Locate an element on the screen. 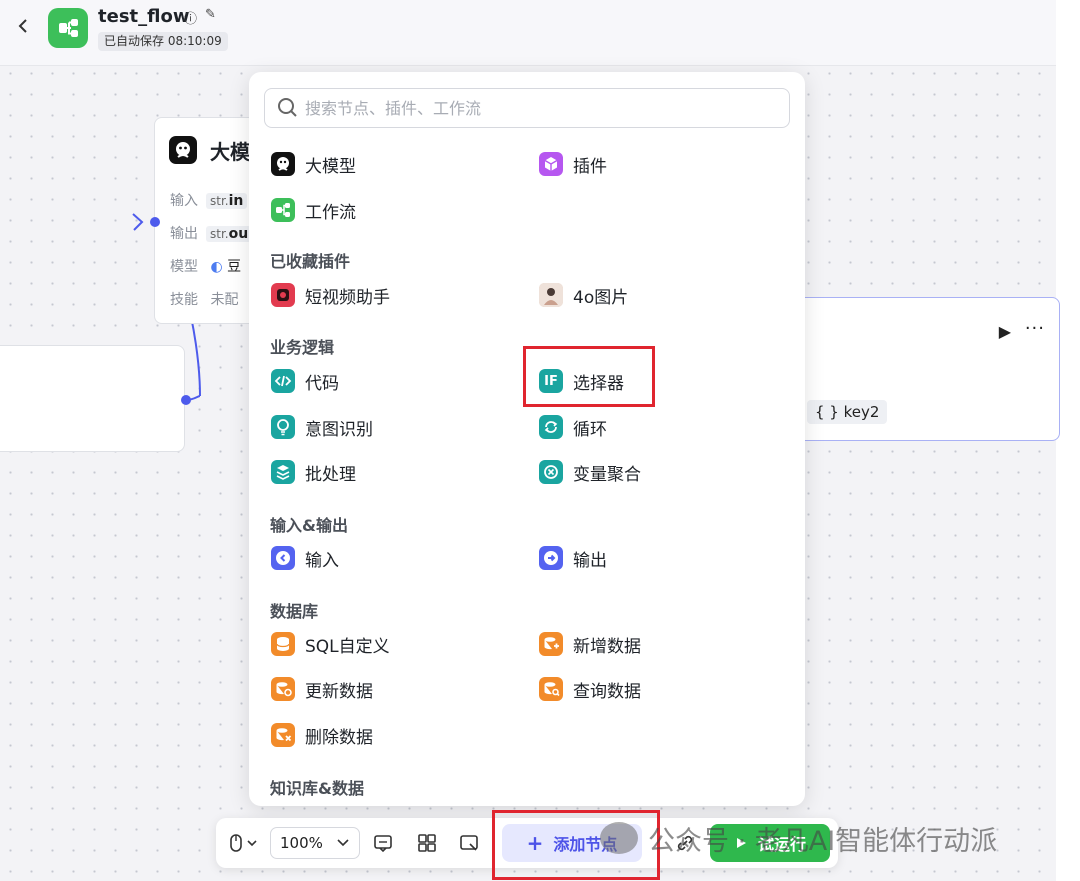 This screenshot has height=881, width=1080. item-label: 意图识别 is located at coordinates (339, 429).